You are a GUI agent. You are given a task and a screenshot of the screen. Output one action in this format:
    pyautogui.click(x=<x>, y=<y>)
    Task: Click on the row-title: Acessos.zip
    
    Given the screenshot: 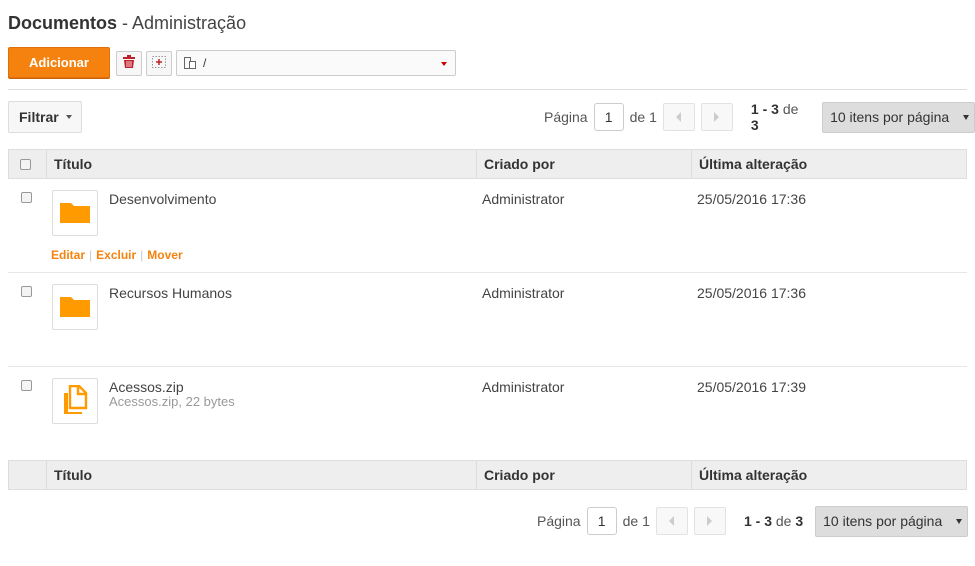 What is the action you would take?
    pyautogui.click(x=146, y=387)
    